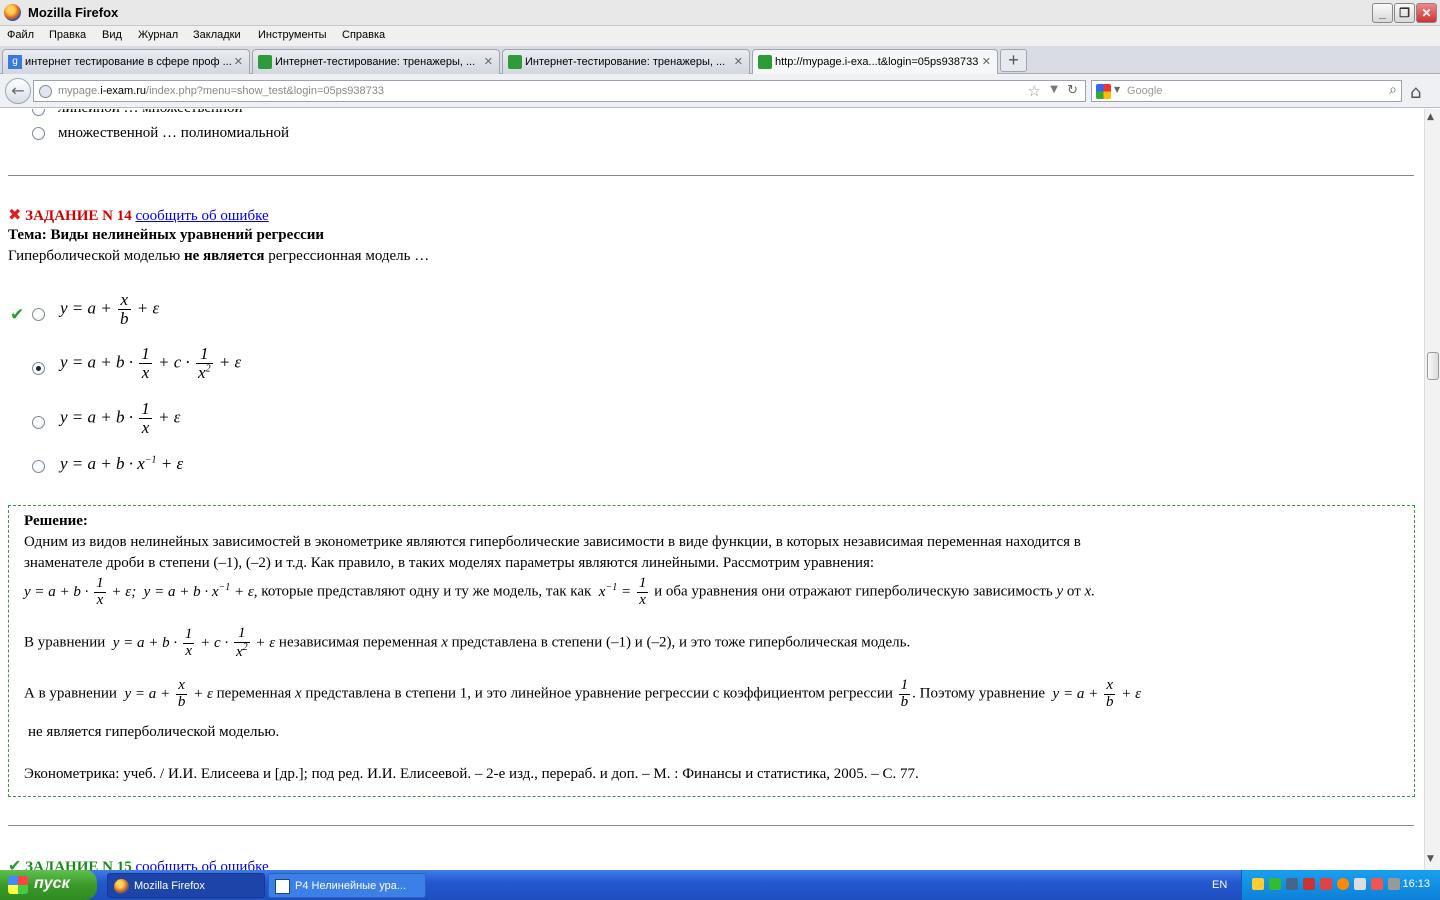 This screenshot has width=1440, height=900. I want to click on window-titlebar: Mozilla Firefox _ ❐ ✕, so click(720, 13).